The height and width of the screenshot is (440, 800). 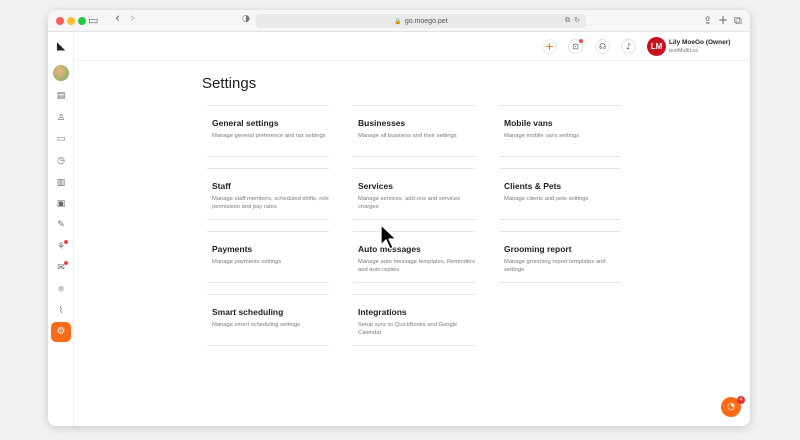 What do you see at coordinates (61, 204) in the screenshot?
I see `clipboard-icon: ▣` at bounding box center [61, 204].